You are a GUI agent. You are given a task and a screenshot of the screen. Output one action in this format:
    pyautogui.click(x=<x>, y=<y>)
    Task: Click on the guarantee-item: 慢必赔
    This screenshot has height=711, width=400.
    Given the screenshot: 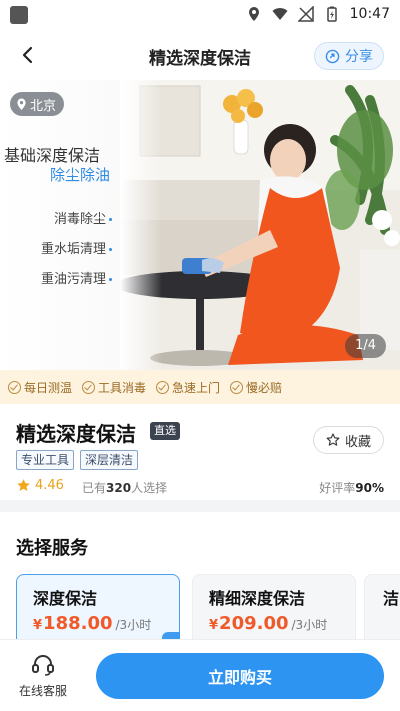 What is the action you would take?
    pyautogui.click(x=256, y=387)
    